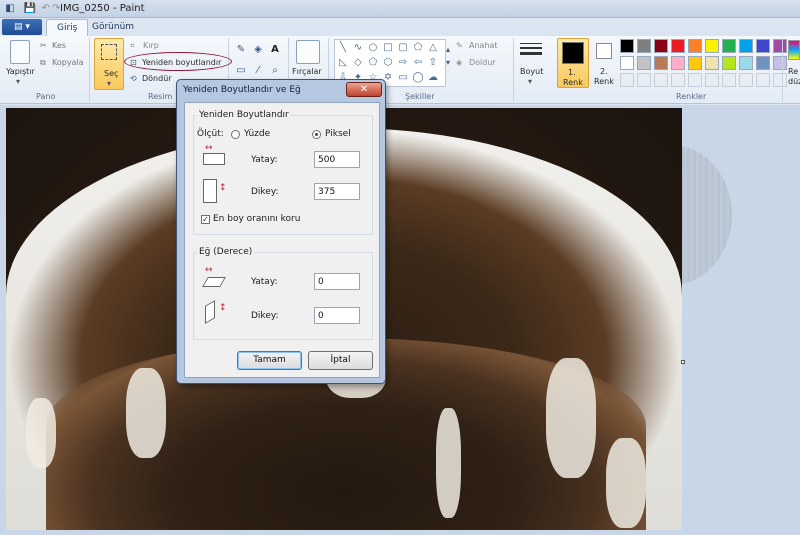  Describe the element at coordinates (364, 89) in the screenshot. I see `dialog-close-button: ✕` at that location.